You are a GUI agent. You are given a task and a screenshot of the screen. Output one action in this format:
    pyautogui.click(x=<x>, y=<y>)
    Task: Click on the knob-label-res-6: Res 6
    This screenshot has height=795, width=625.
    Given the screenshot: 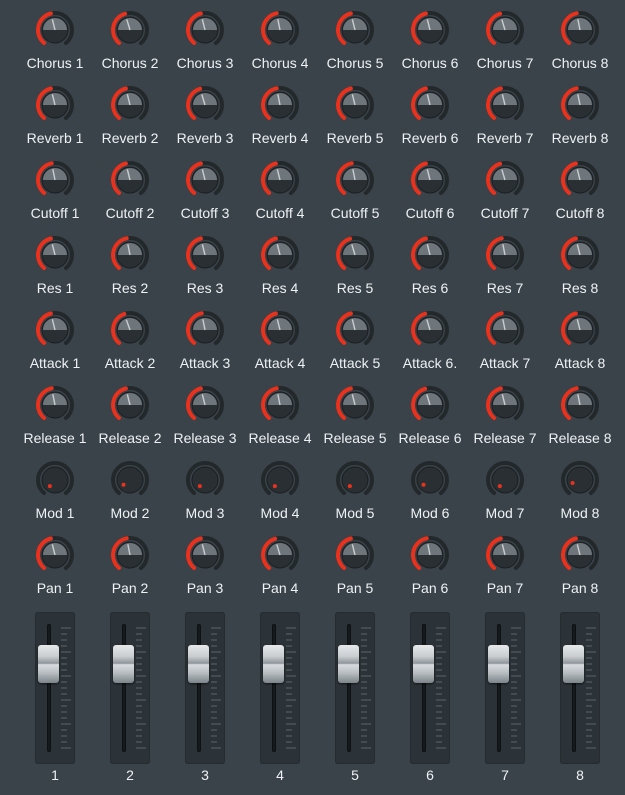 What is the action you would take?
    pyautogui.click(x=430, y=288)
    